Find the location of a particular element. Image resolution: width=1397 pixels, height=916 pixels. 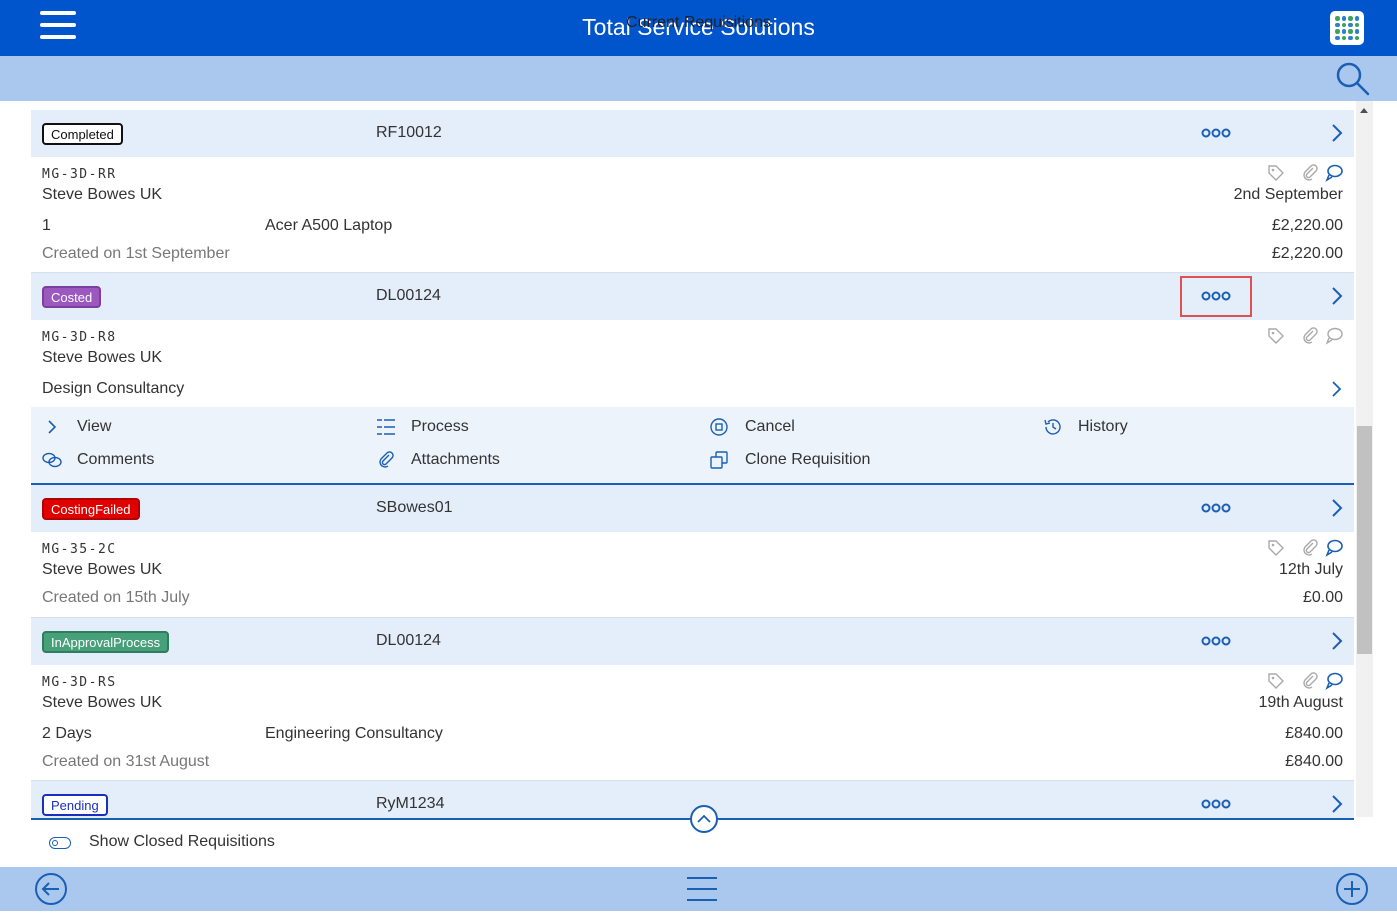

line-description: Design Consultancy is located at coordinates (113, 388).